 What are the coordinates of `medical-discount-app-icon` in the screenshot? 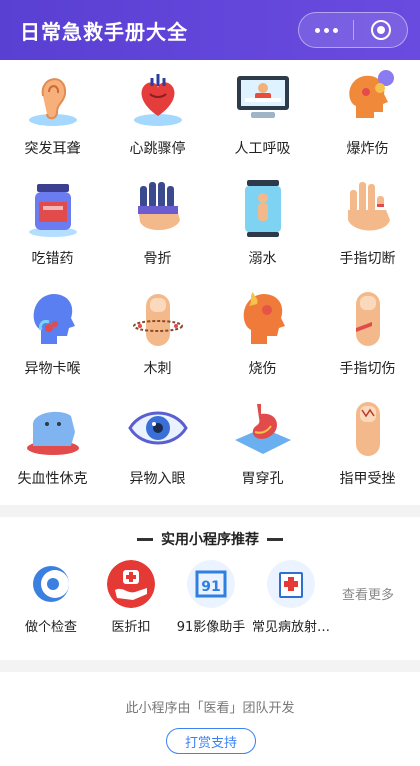 It's located at (131, 584).